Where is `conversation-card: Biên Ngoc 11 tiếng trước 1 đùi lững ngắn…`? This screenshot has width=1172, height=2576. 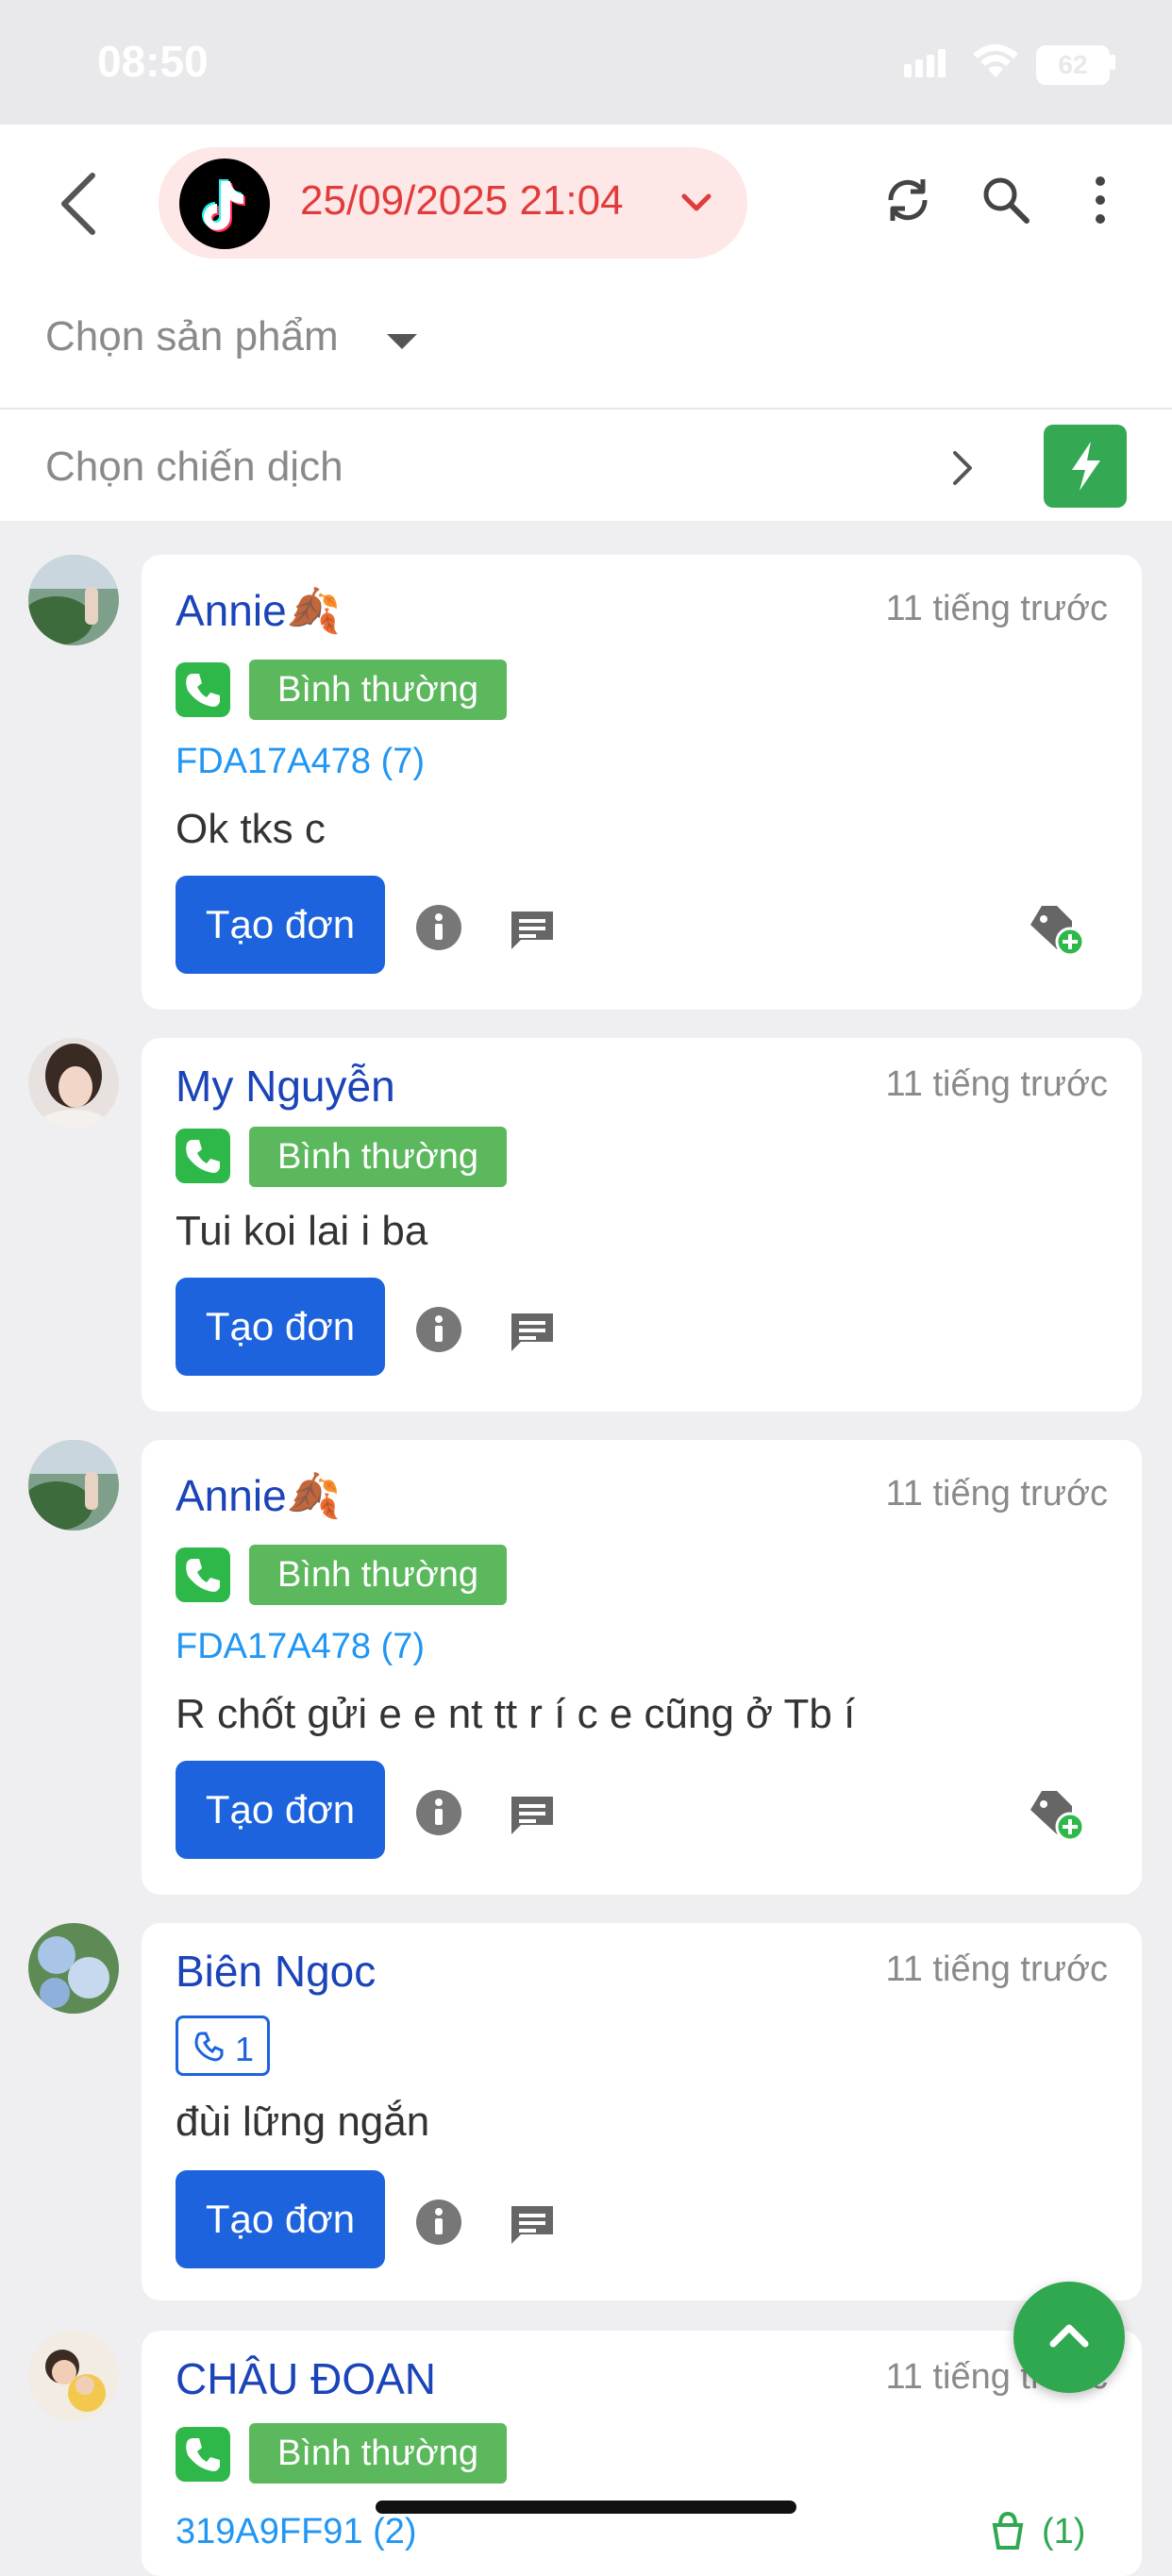 conversation-card: Biên Ngoc 11 tiếng trước 1 đùi lững ngắn… is located at coordinates (642, 2111).